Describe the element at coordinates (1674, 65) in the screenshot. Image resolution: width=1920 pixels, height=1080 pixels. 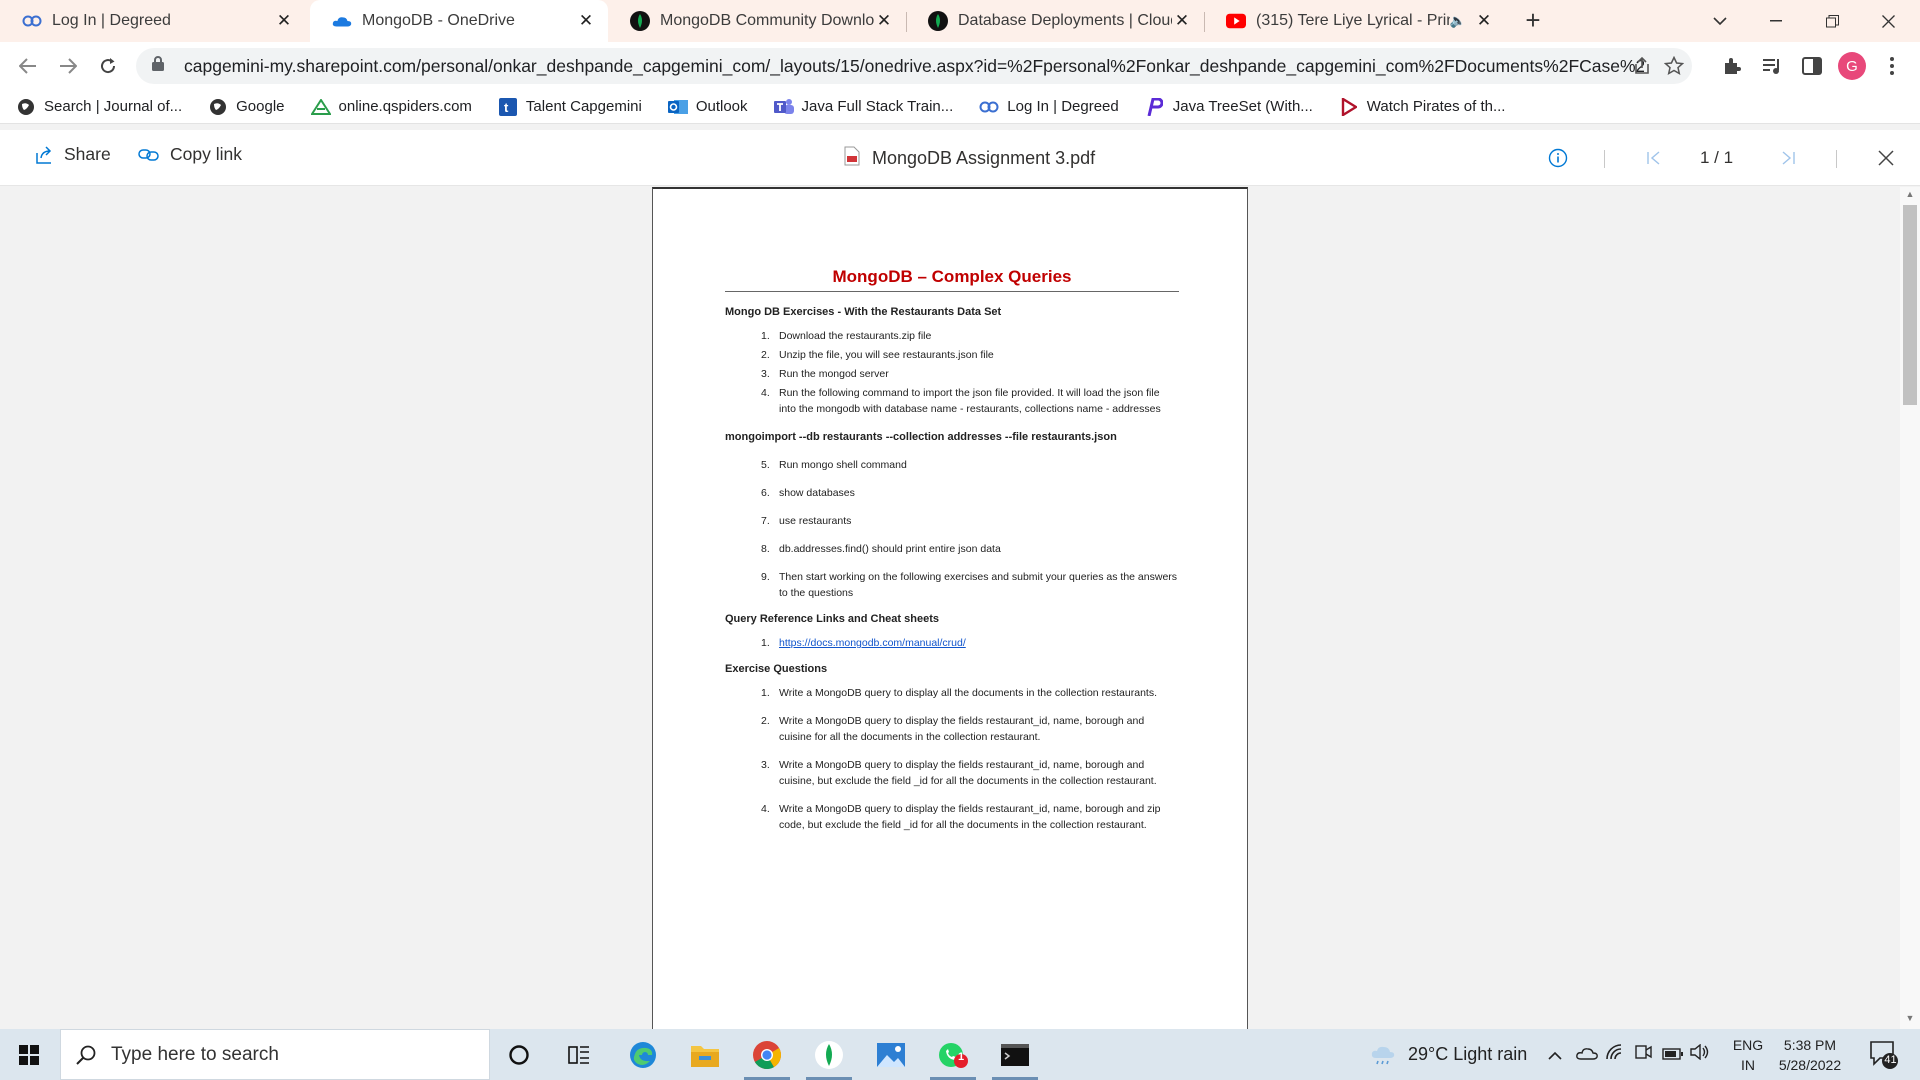
I see `bookmark-star-icon` at that location.